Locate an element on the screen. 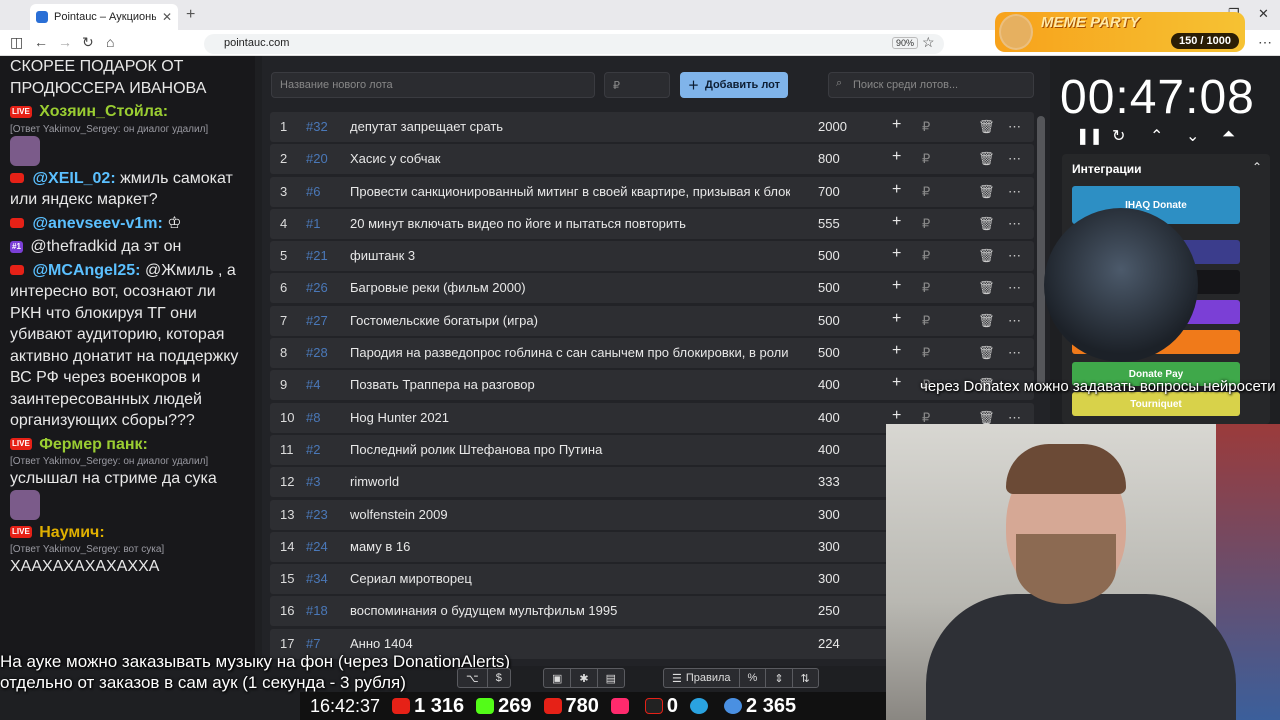 Image resolution: width=1280 pixels, height=720 pixels. rutube-icon is located at coordinates (653, 706).